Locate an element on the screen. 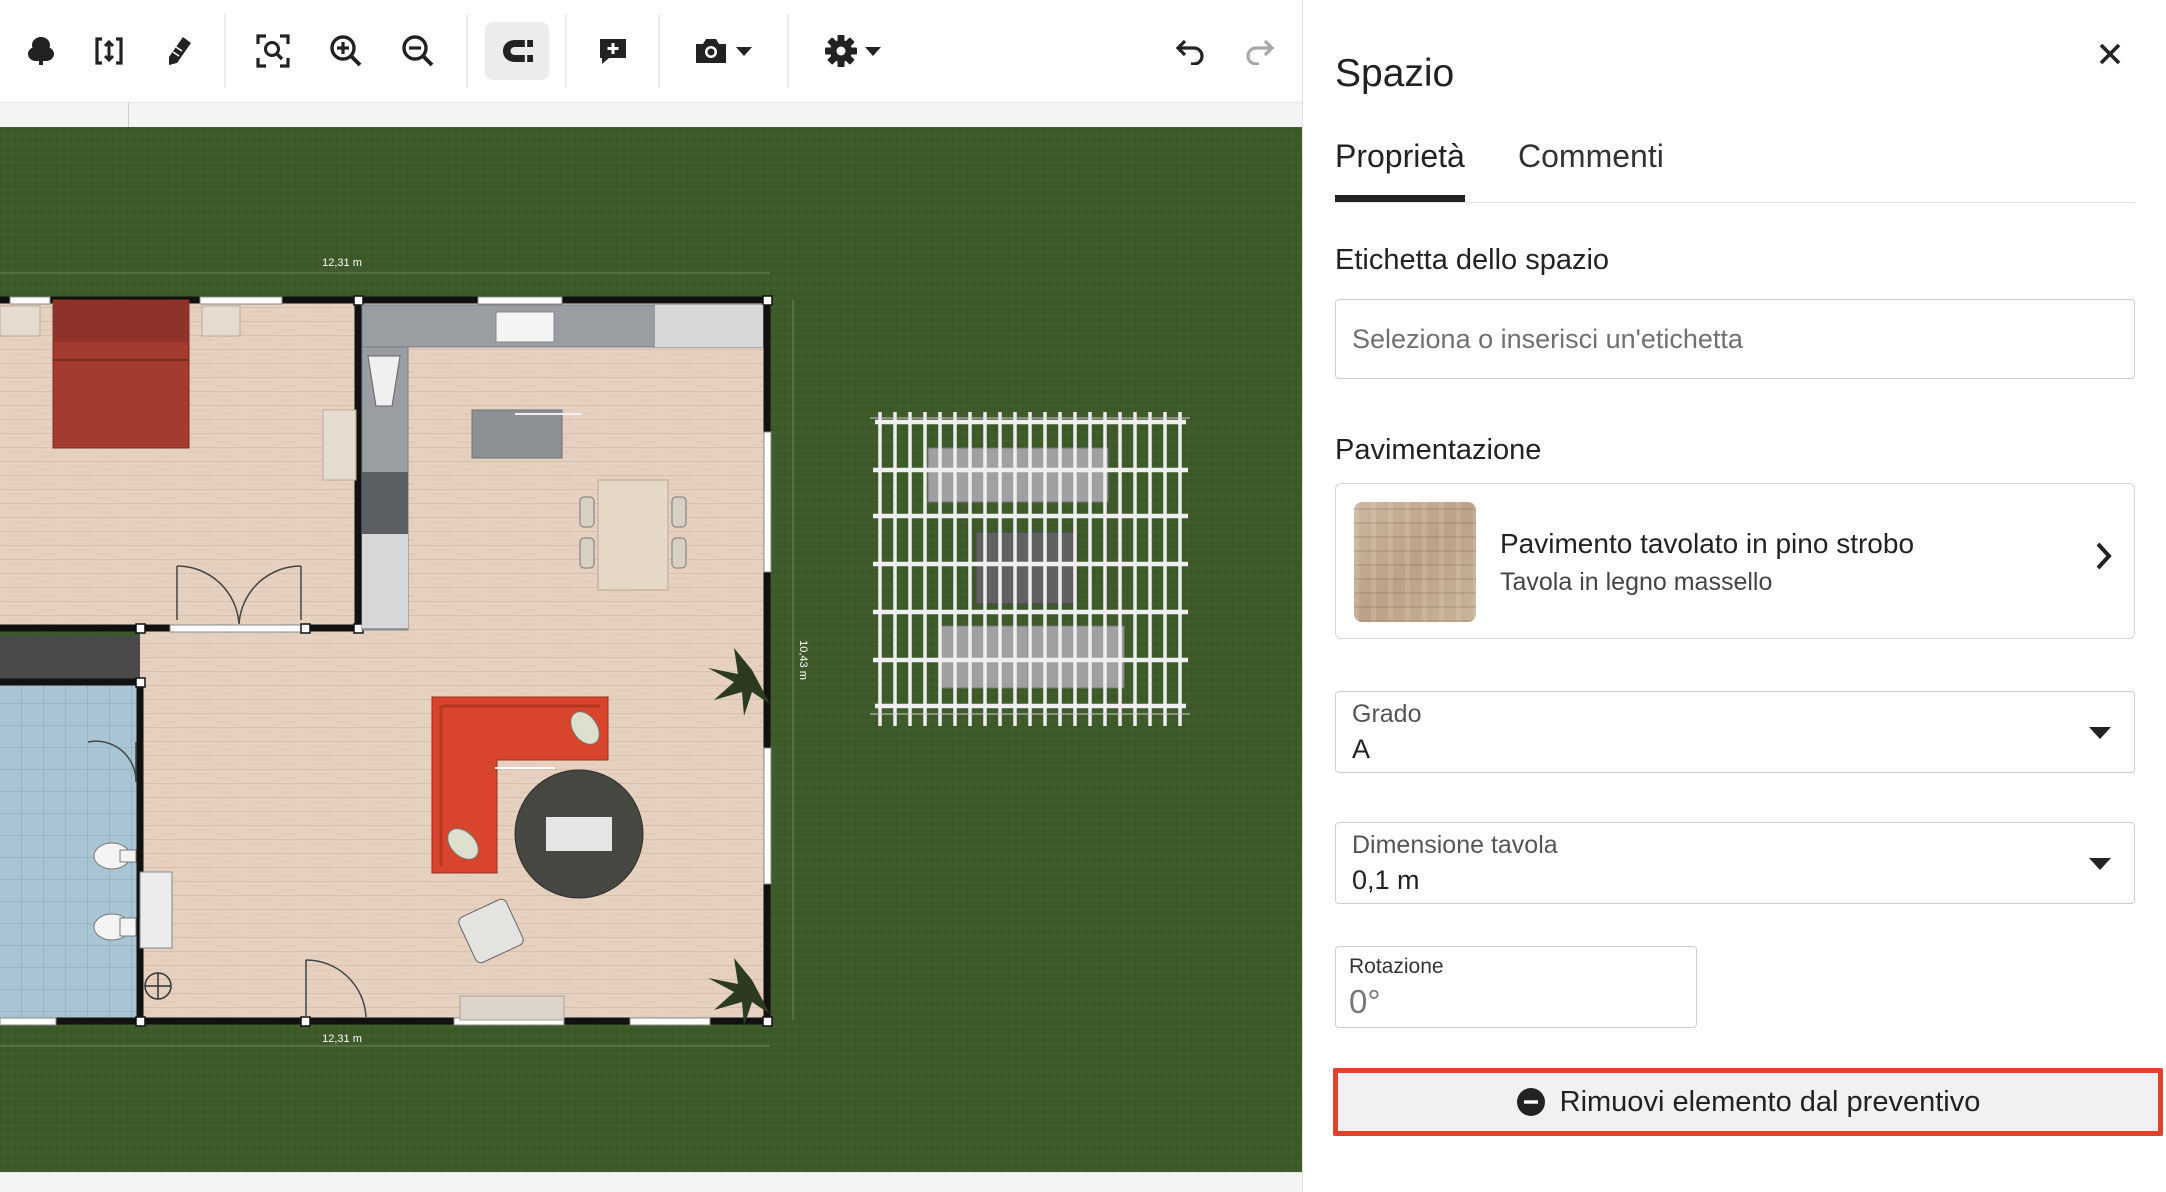 This screenshot has width=2166, height=1192. redo-icon is located at coordinates (1260, 52).